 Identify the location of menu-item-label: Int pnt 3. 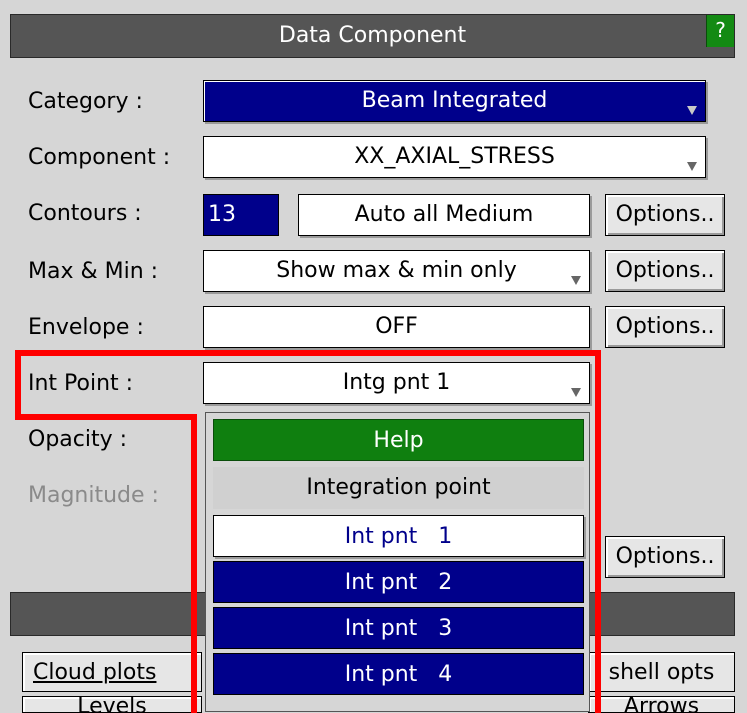
(398, 628).